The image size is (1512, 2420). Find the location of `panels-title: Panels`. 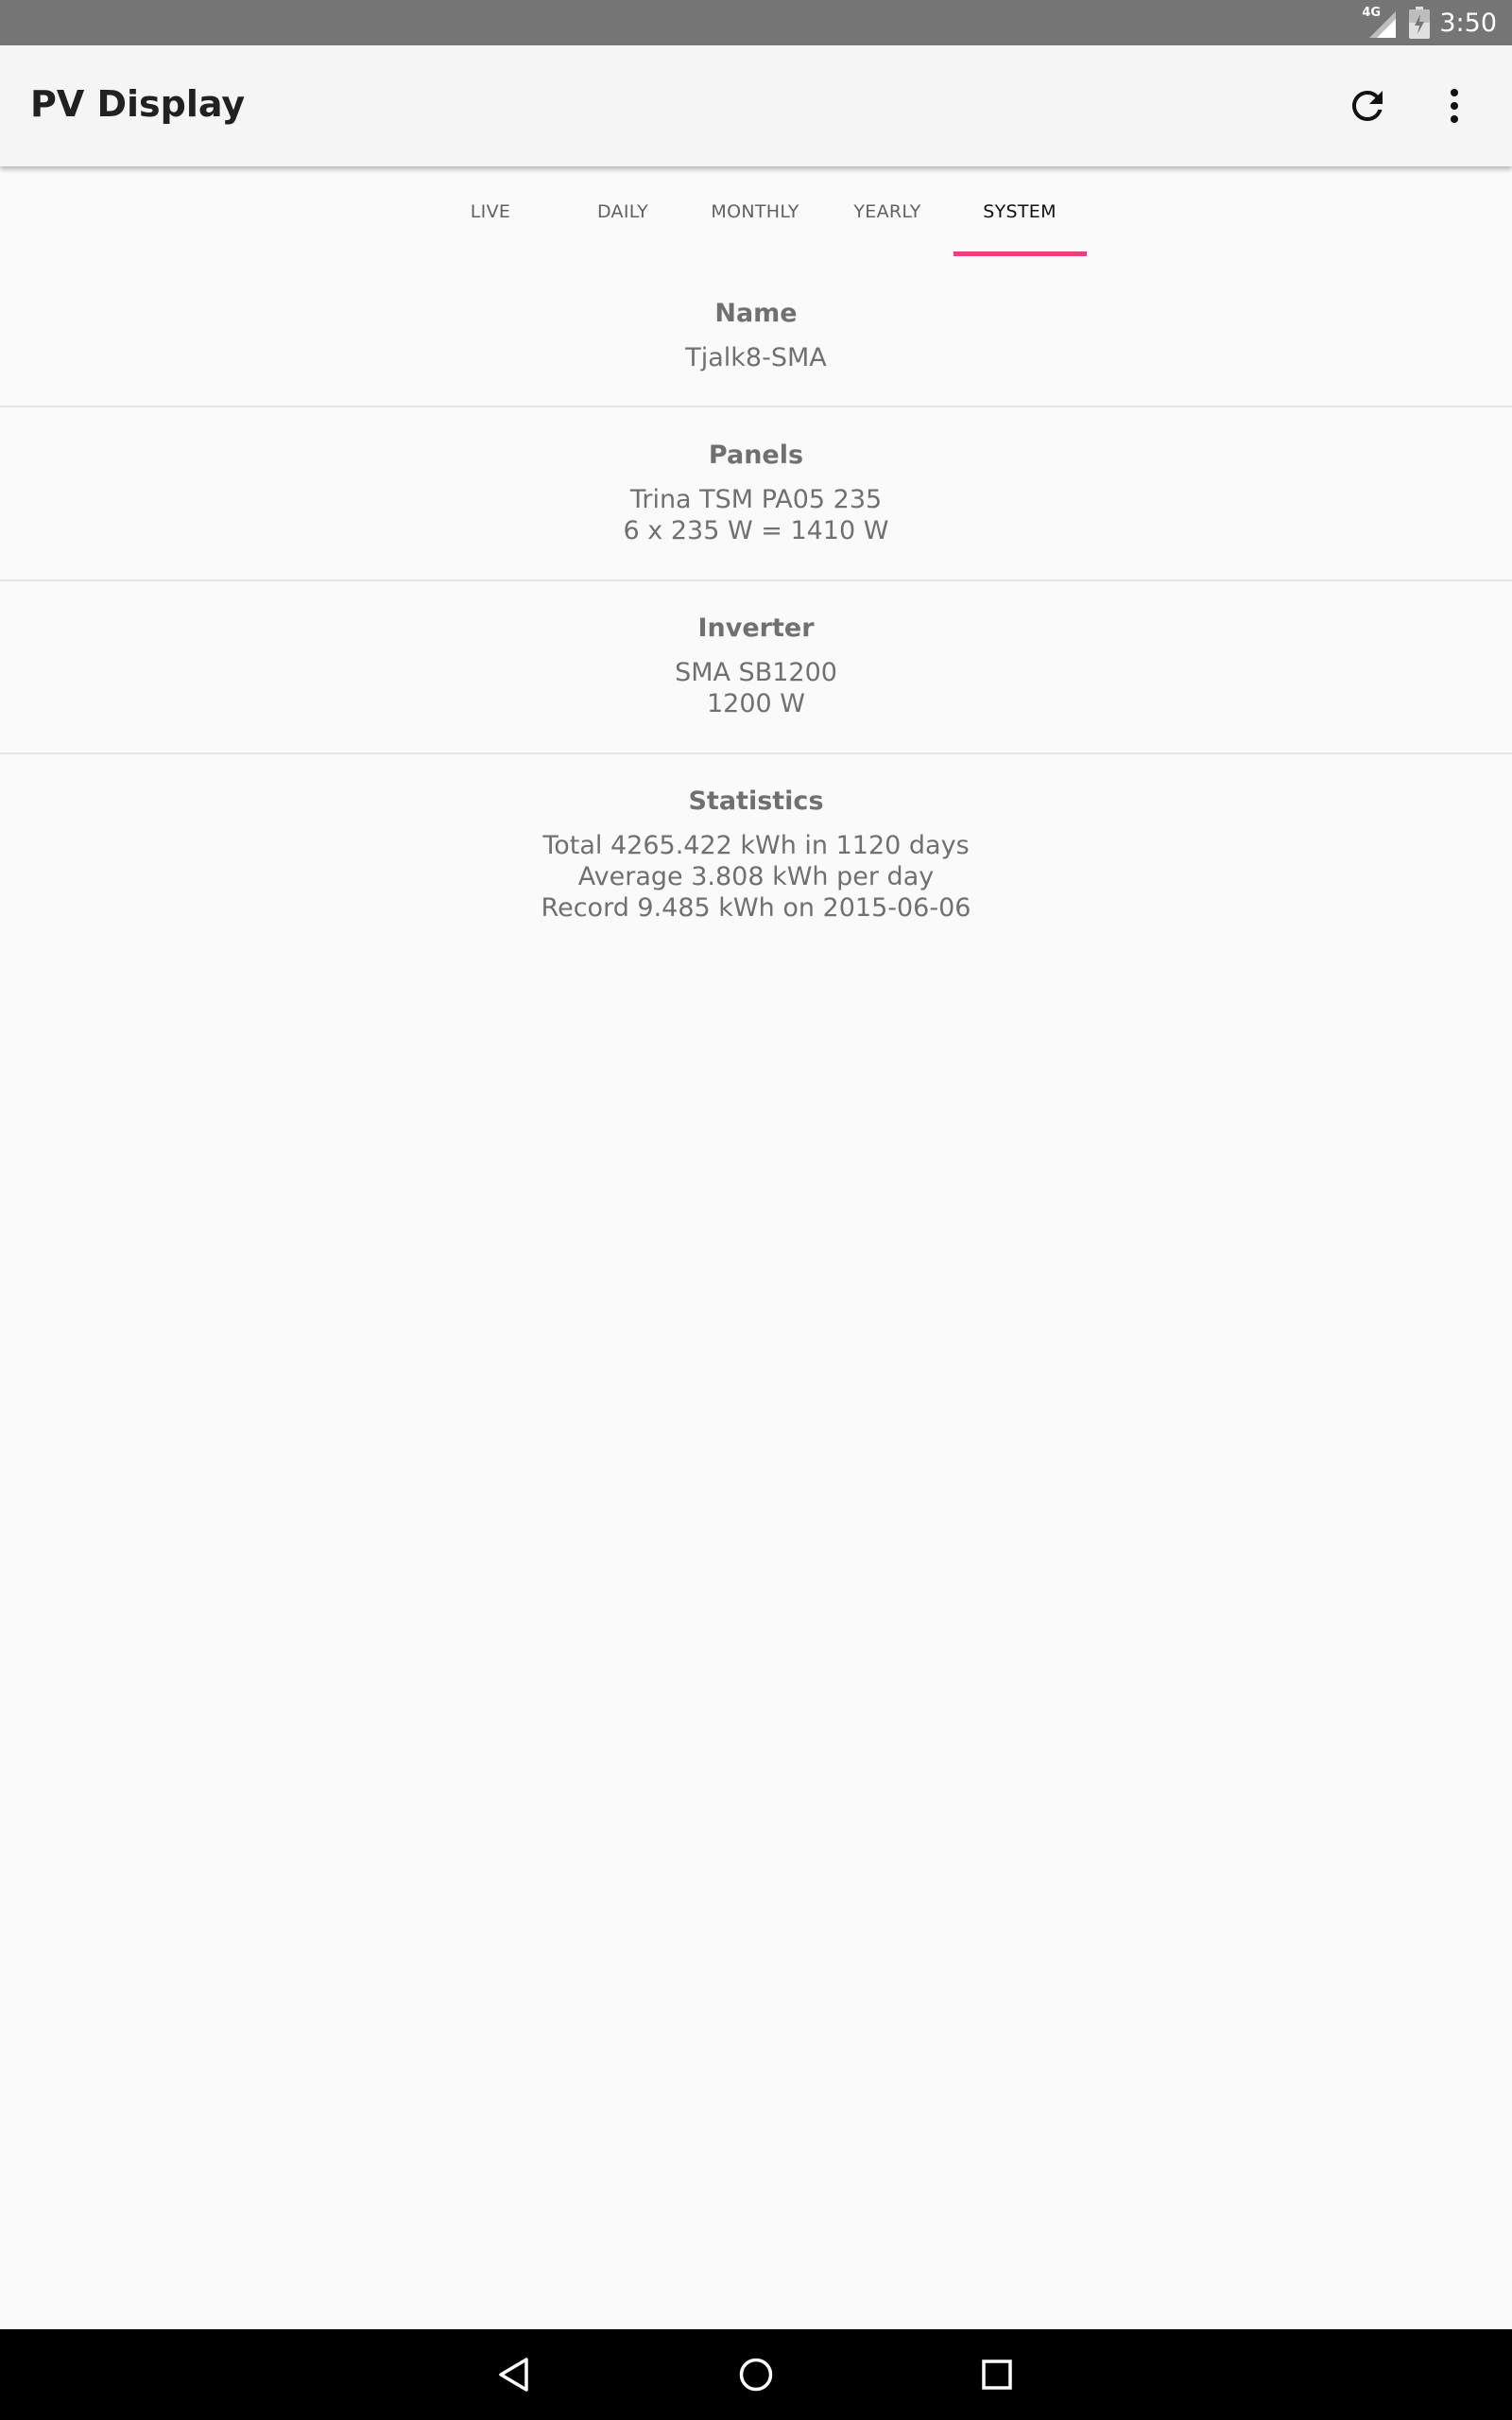

panels-title: Panels is located at coordinates (756, 455).